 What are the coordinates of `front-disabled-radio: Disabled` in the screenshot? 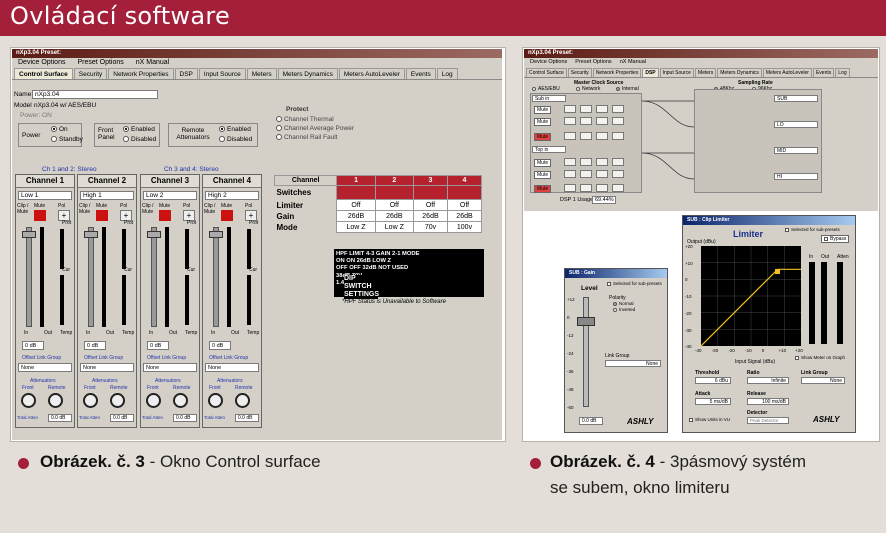 It's located at (139, 139).